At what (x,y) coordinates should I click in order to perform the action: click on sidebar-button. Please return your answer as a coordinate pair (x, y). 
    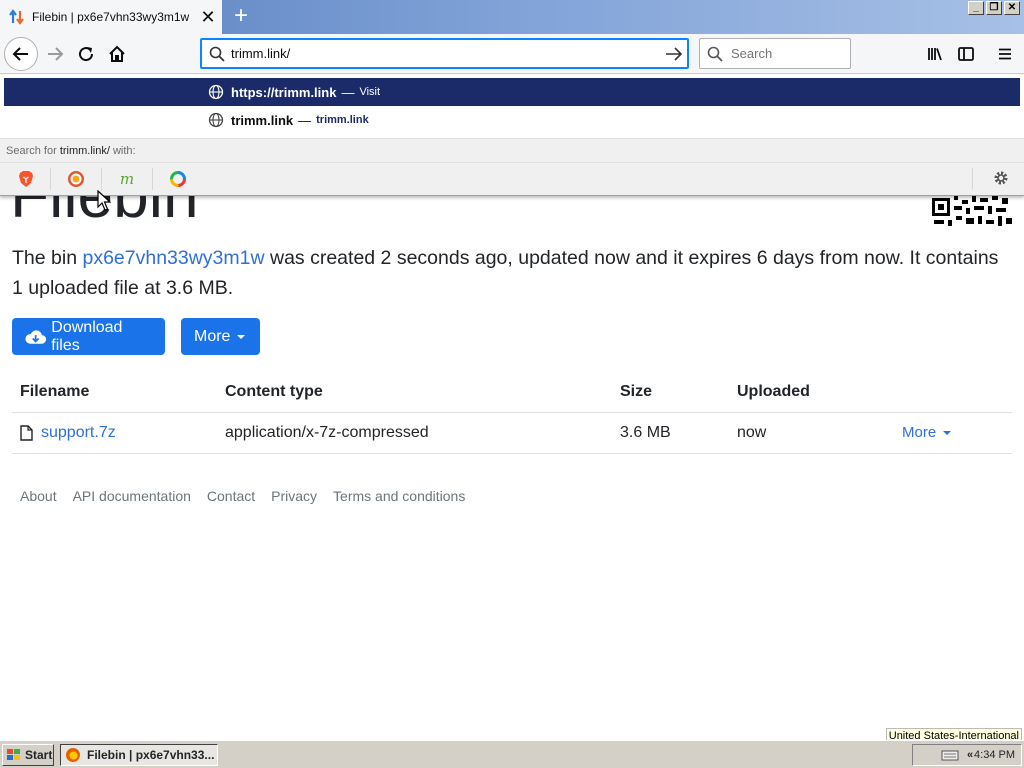
    Looking at the image, I should click on (966, 54).